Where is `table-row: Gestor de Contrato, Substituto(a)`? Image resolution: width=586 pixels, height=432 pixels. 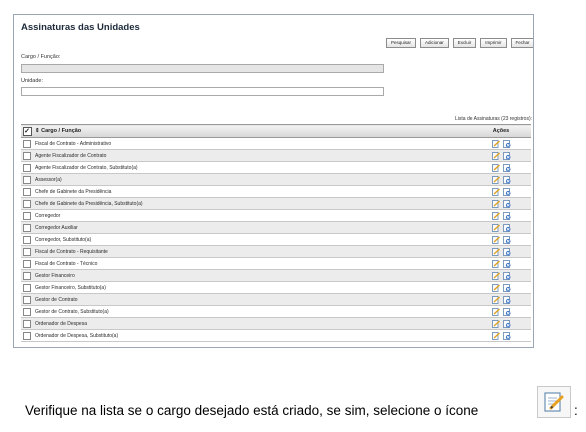
table-row: Gestor de Contrato, Substituto(a) is located at coordinates (276, 311).